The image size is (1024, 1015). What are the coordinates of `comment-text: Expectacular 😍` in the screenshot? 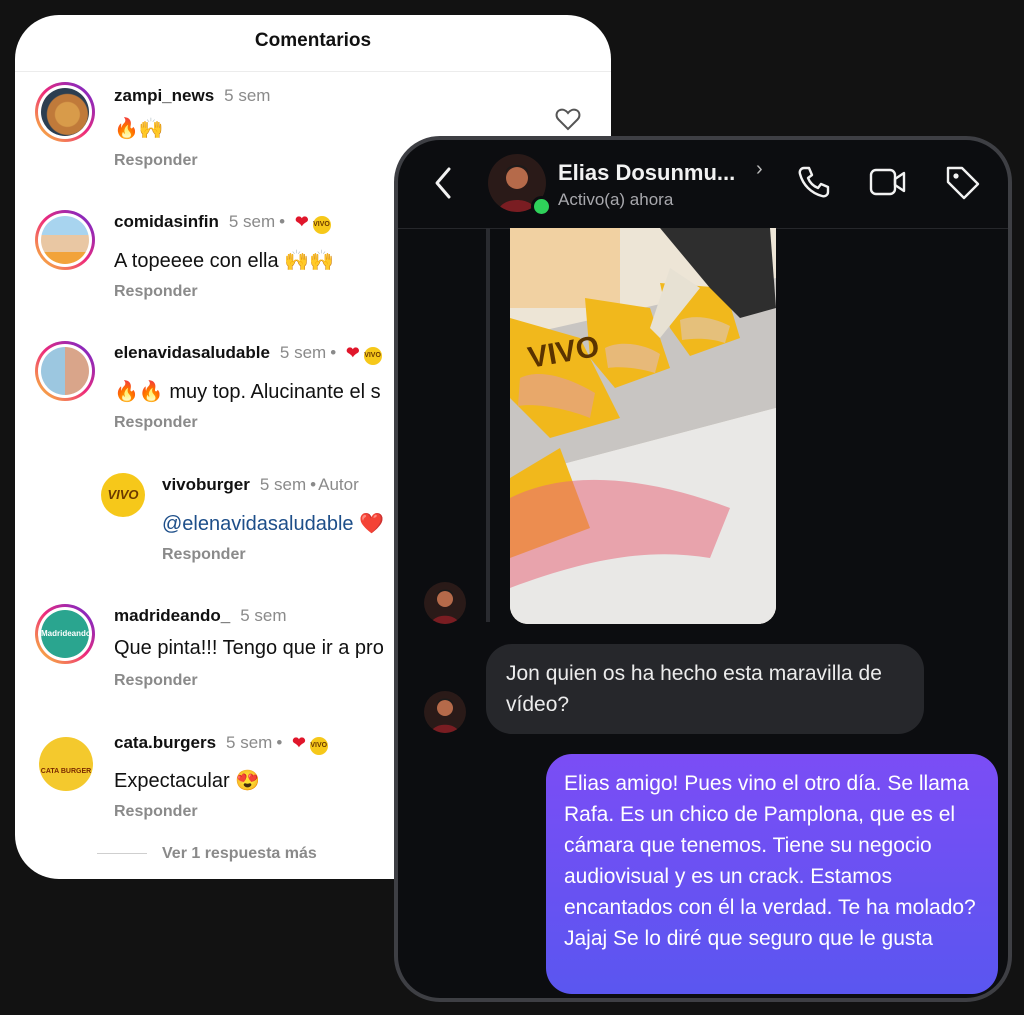 It's located at (187, 781).